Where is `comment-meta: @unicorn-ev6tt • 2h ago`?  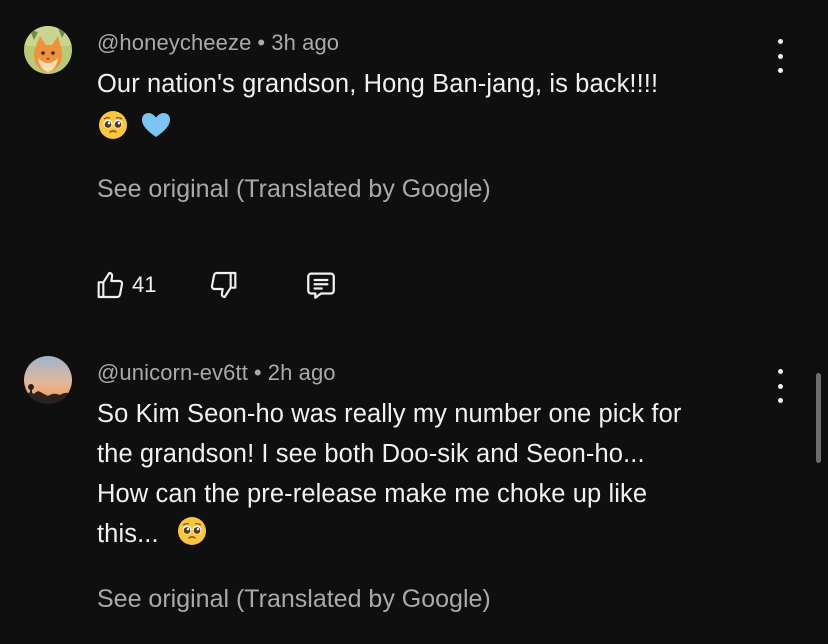 comment-meta: @unicorn-ev6tt • 2h ago is located at coordinates (216, 373).